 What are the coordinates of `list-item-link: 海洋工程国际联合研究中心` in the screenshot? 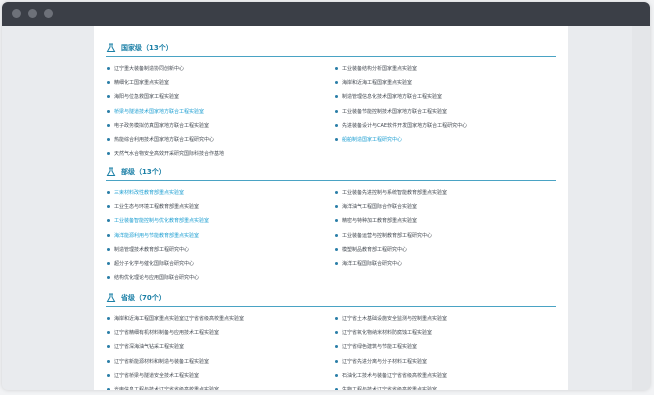 It's located at (372, 264).